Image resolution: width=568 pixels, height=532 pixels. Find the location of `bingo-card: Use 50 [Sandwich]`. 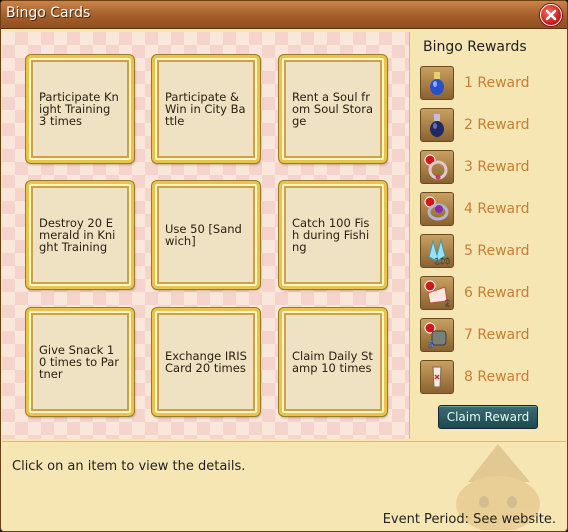

bingo-card: Use 50 [Sandwich] is located at coordinates (206, 235).